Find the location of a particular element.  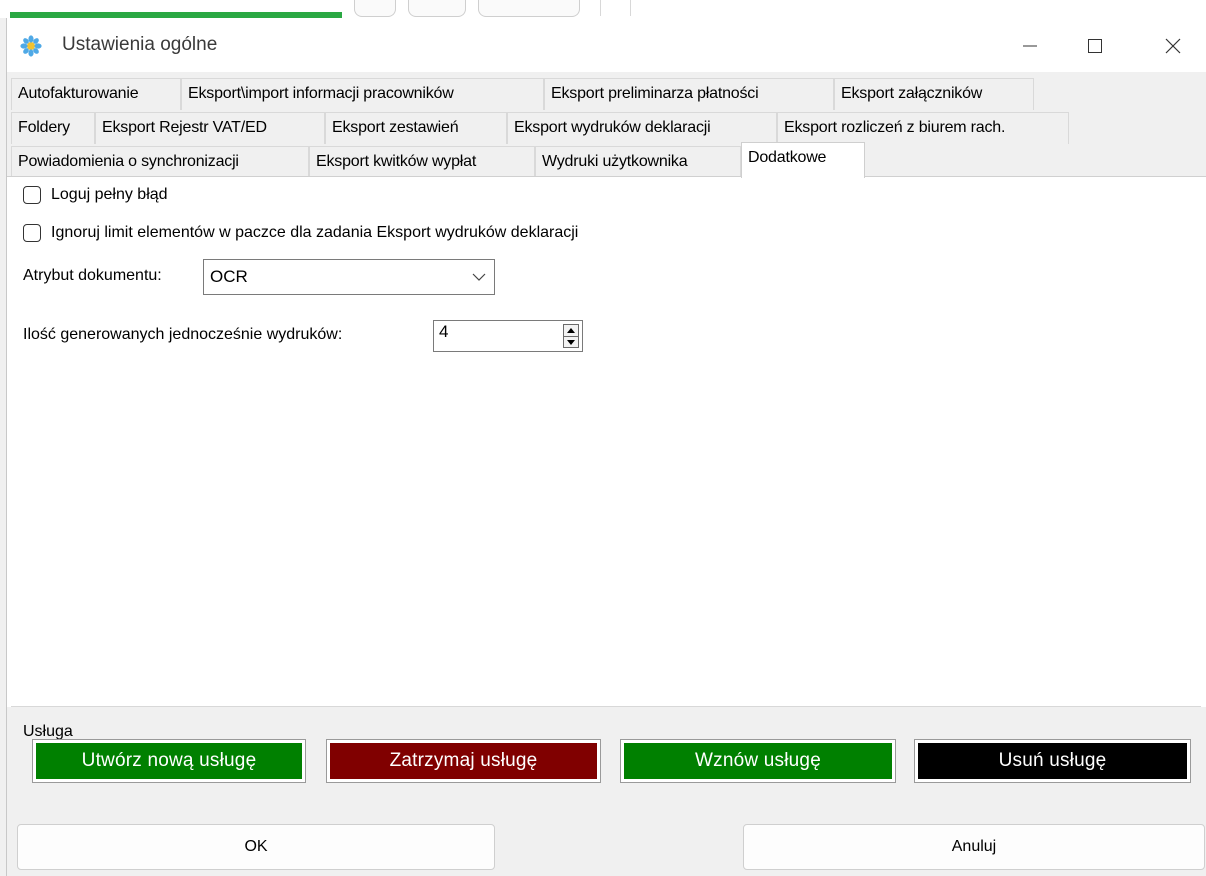

log-full-error-label: Loguj pełny błąd is located at coordinates (109, 194).